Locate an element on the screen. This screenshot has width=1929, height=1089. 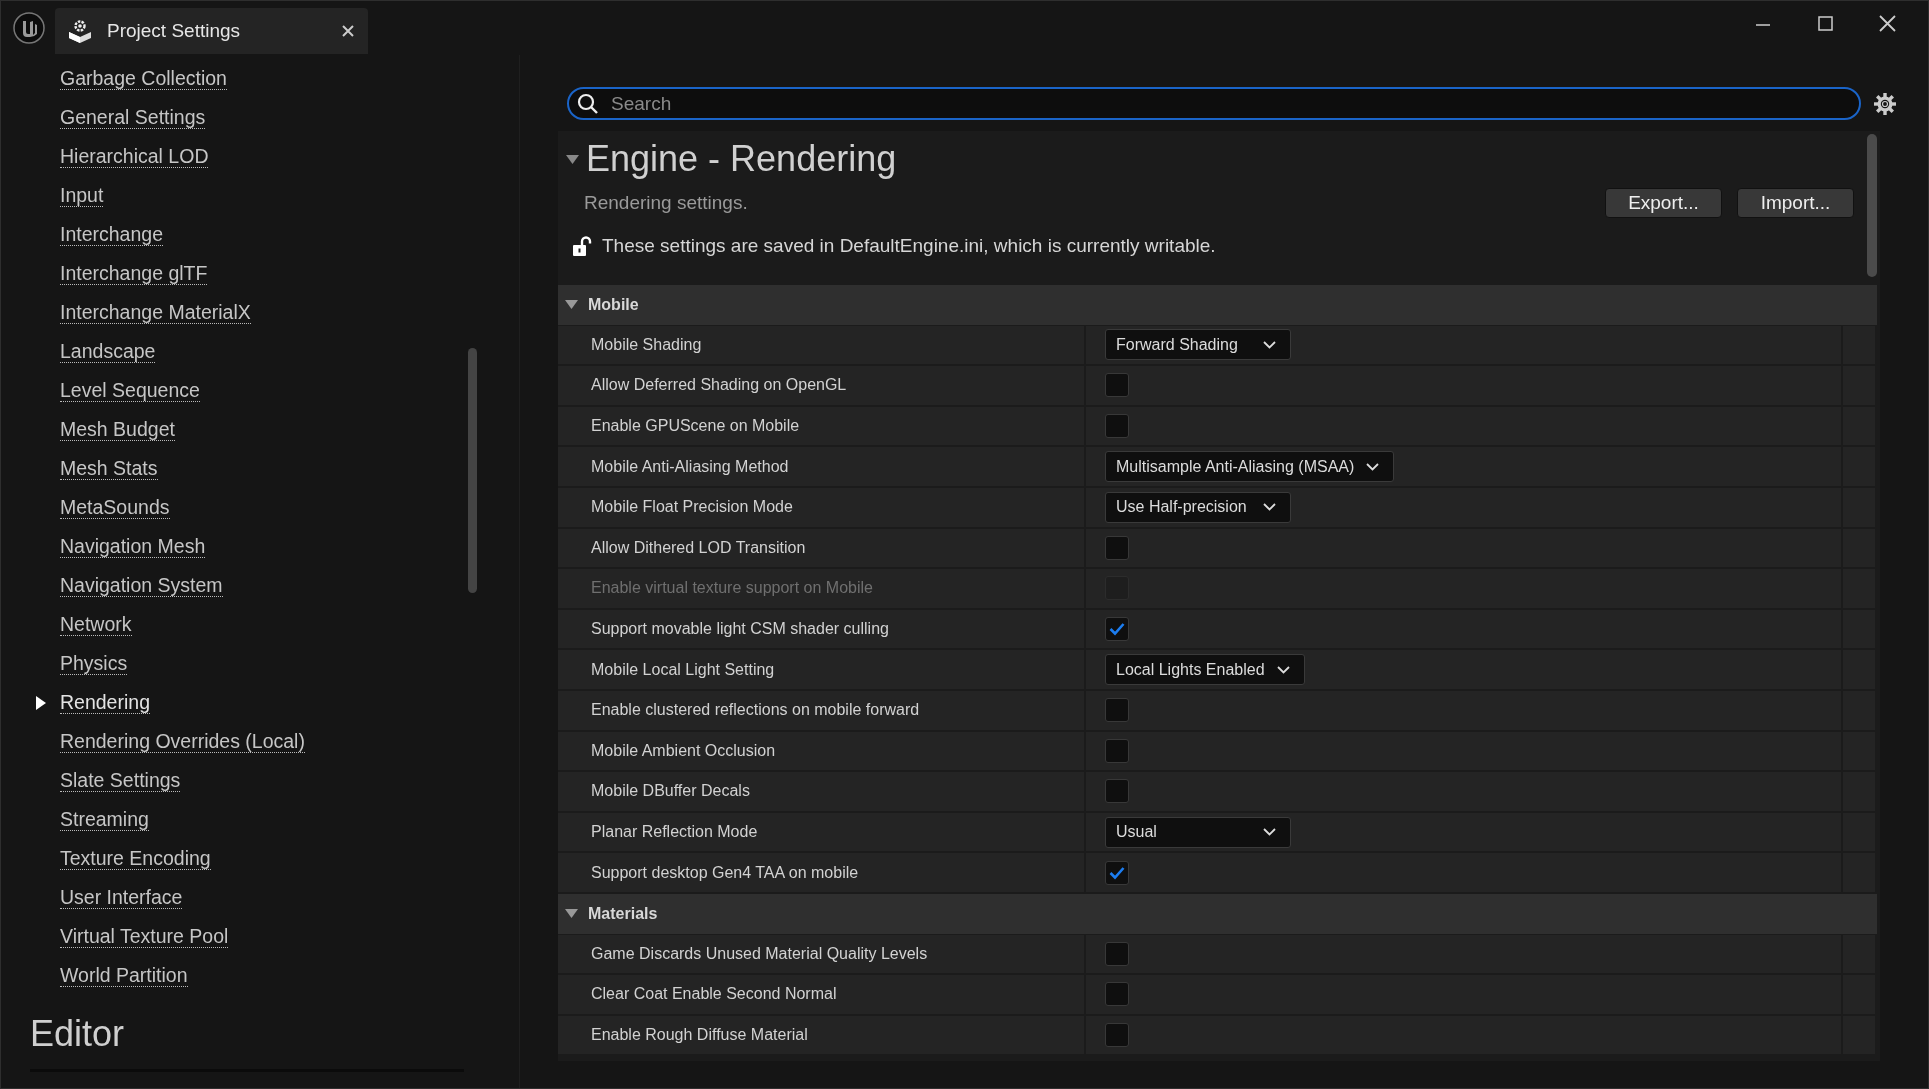
maximize-icon is located at coordinates (1825, 23).